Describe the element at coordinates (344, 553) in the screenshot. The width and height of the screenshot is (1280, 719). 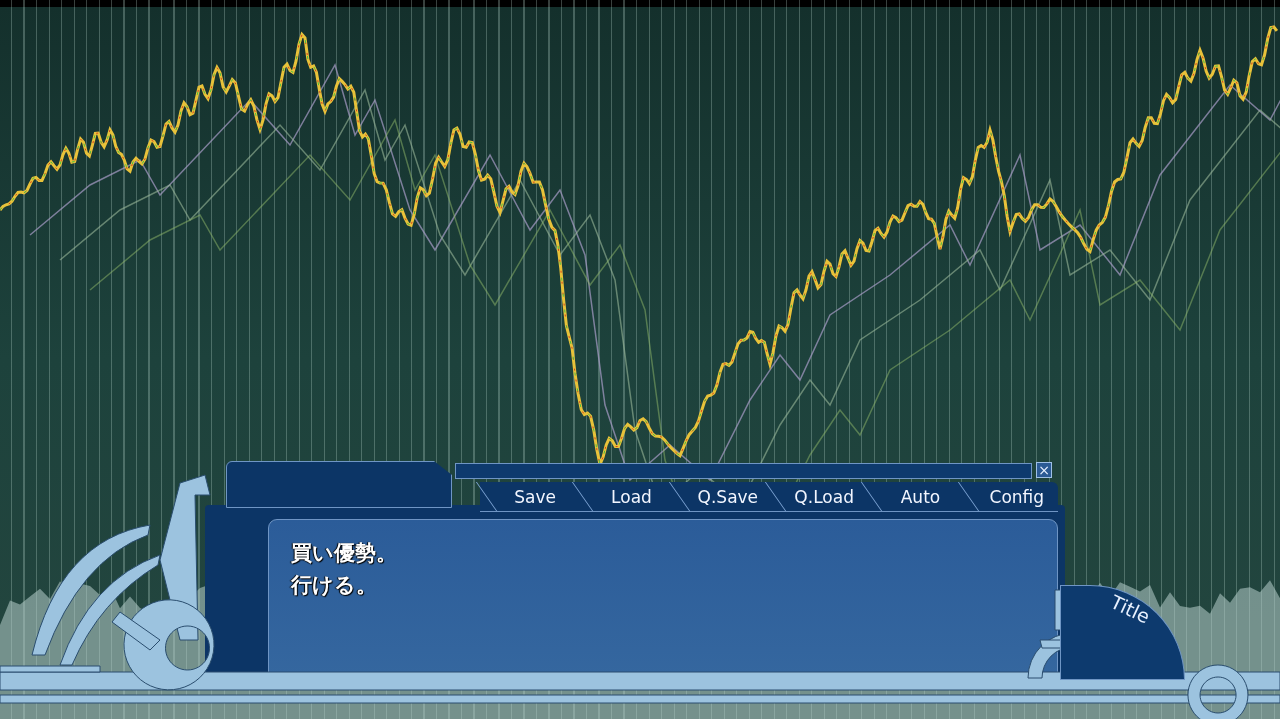
I see `message-text: 買い優勢。` at that location.